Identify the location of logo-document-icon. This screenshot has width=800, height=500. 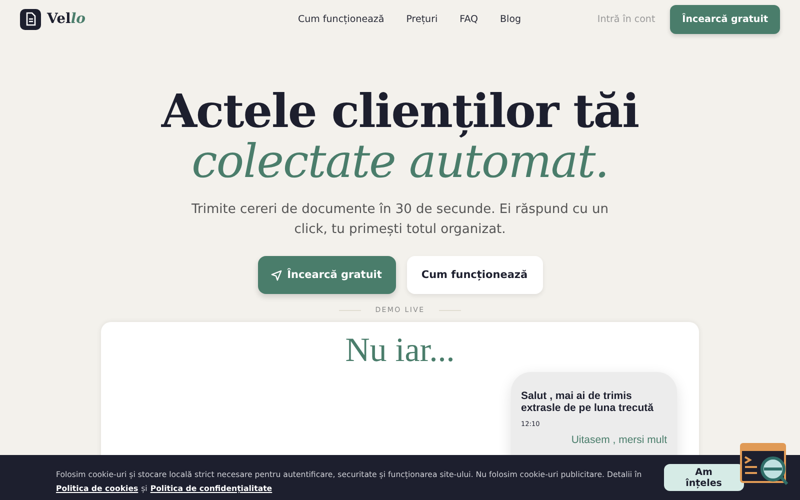
(30, 19).